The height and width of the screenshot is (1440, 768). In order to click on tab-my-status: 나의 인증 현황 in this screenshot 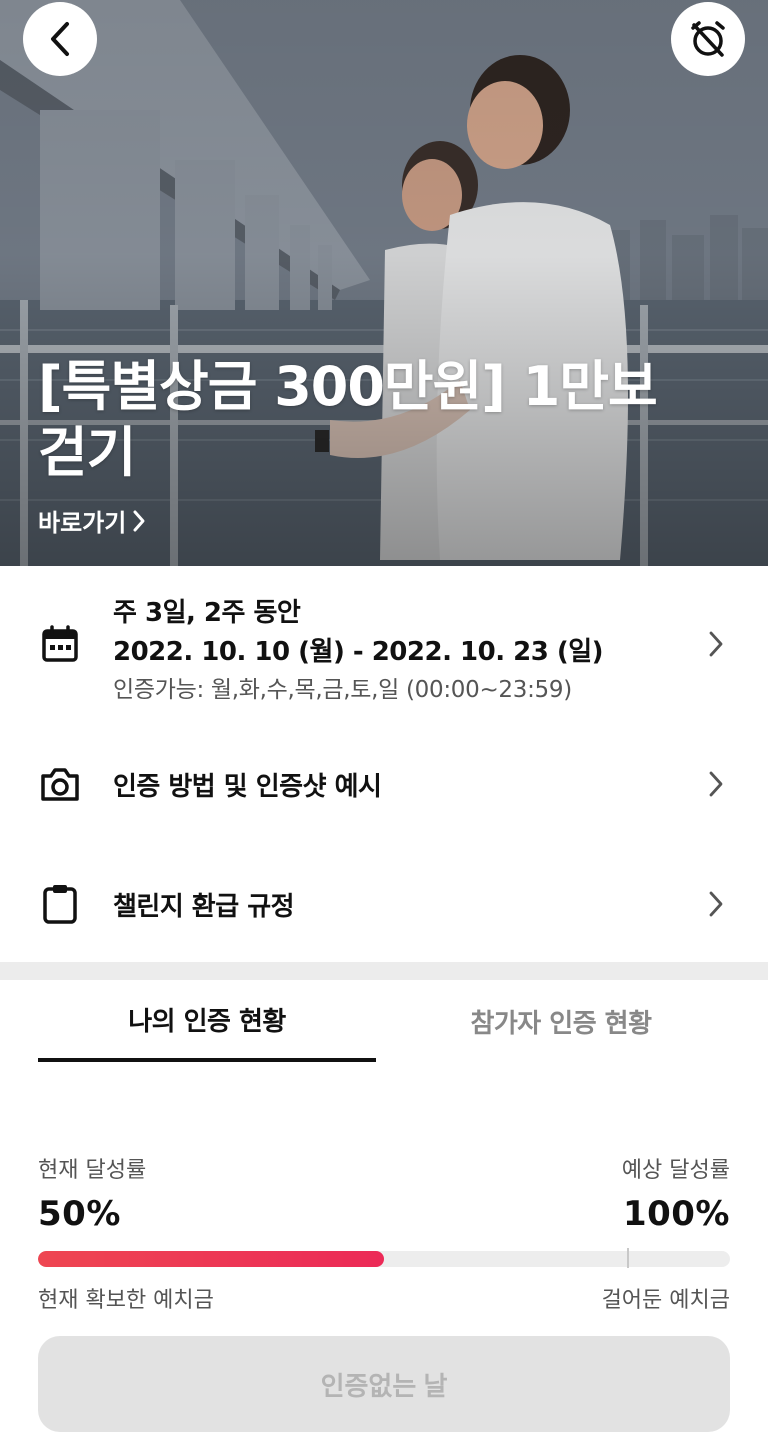, I will do `click(207, 1021)`.